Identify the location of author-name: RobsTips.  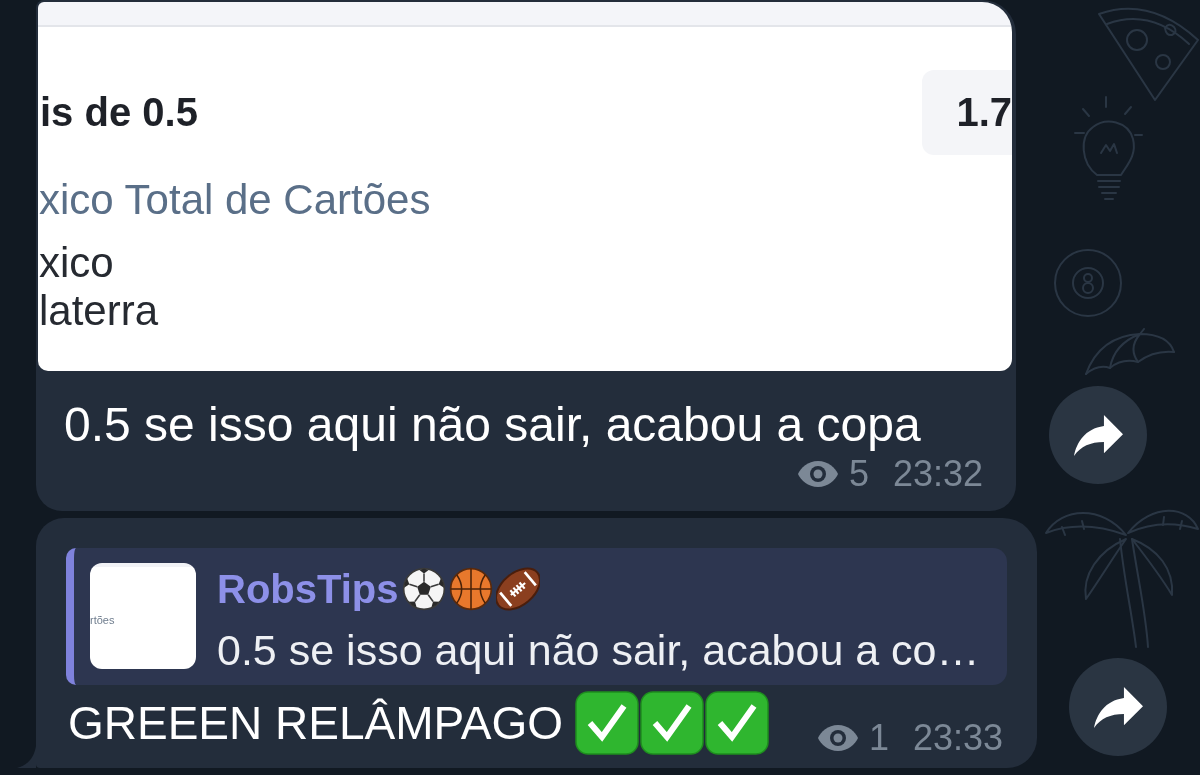
(308, 589).